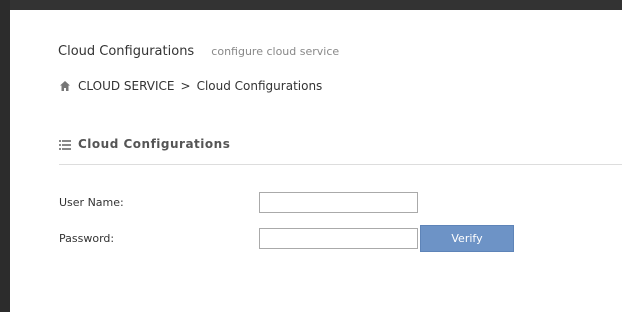  Describe the element at coordinates (65, 145) in the screenshot. I see `list-icon` at that location.